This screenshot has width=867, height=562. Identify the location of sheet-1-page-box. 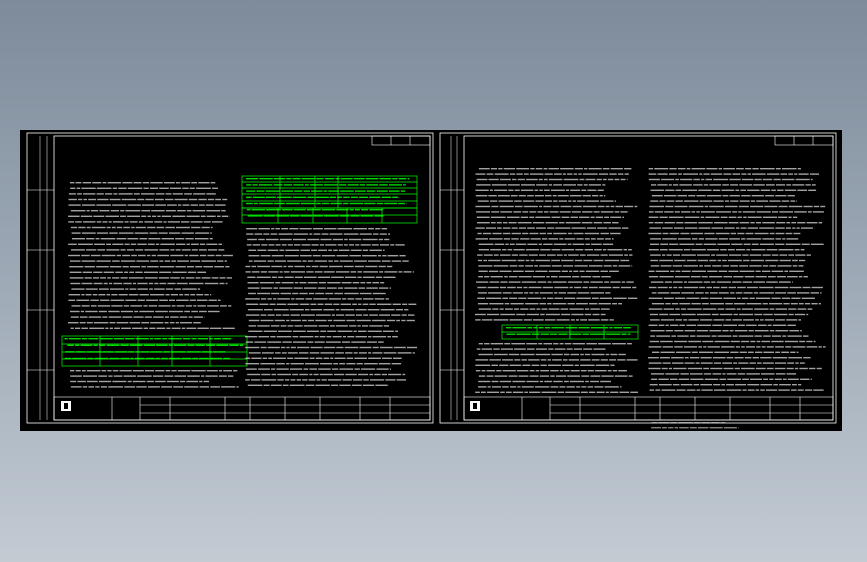
(401, 140).